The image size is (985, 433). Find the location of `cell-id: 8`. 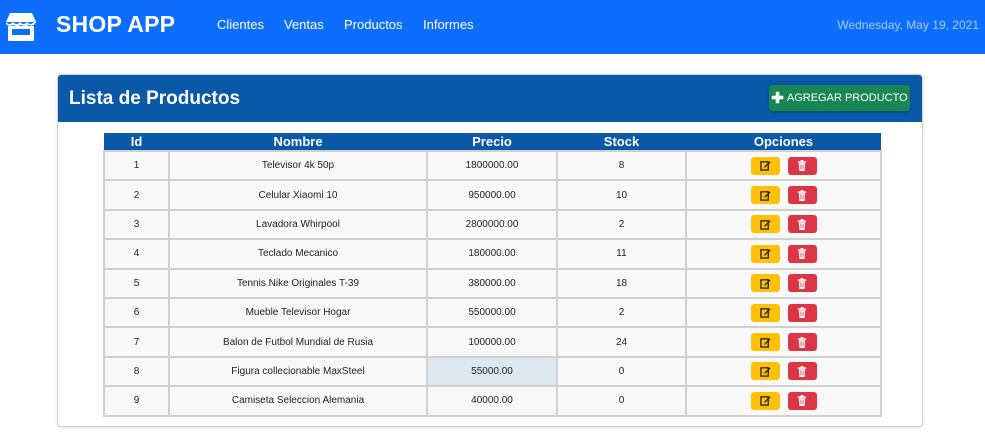

cell-id: 8 is located at coordinates (136, 371).